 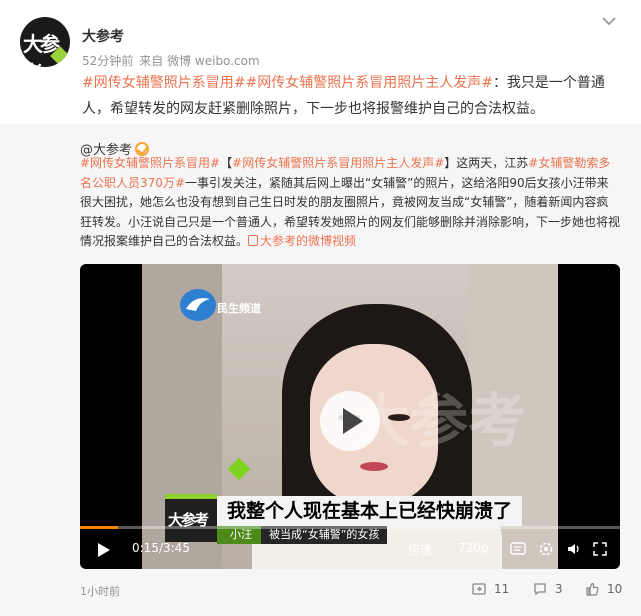 What do you see at coordinates (176, 548) in the screenshot?
I see `total-time: 3:45` at bounding box center [176, 548].